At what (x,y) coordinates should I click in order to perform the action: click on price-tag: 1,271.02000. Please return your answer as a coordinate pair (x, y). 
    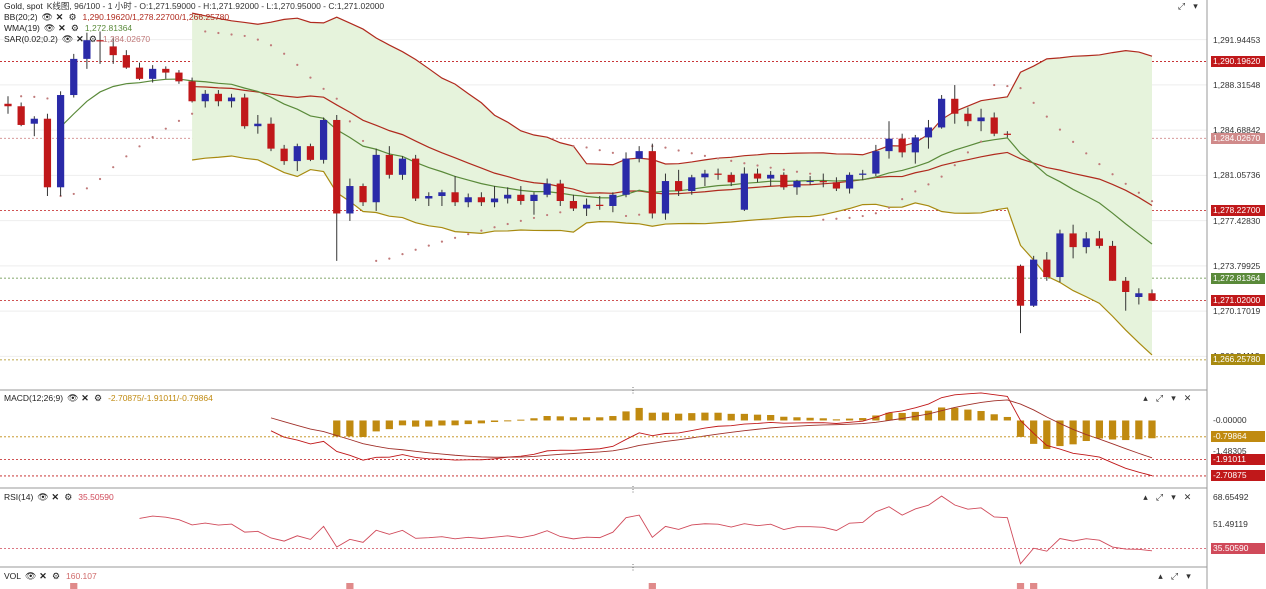
    Looking at the image, I should click on (1238, 300).